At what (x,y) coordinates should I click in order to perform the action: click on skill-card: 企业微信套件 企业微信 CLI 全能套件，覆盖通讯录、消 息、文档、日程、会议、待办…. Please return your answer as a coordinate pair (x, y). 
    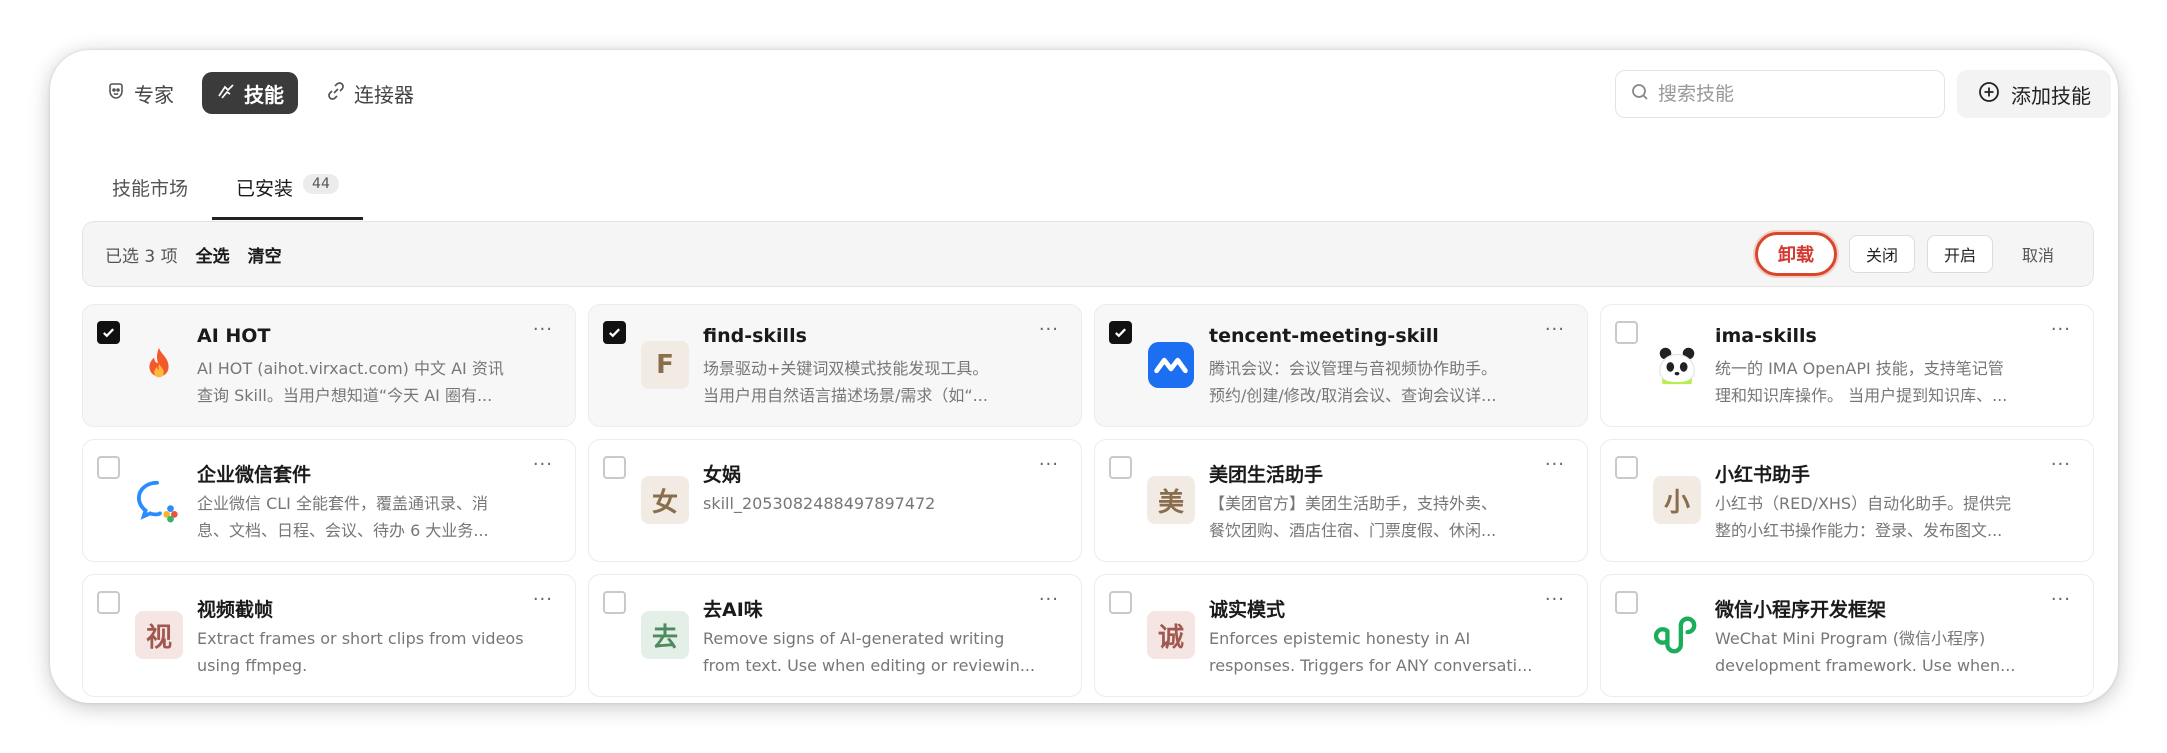
    Looking at the image, I should click on (329, 500).